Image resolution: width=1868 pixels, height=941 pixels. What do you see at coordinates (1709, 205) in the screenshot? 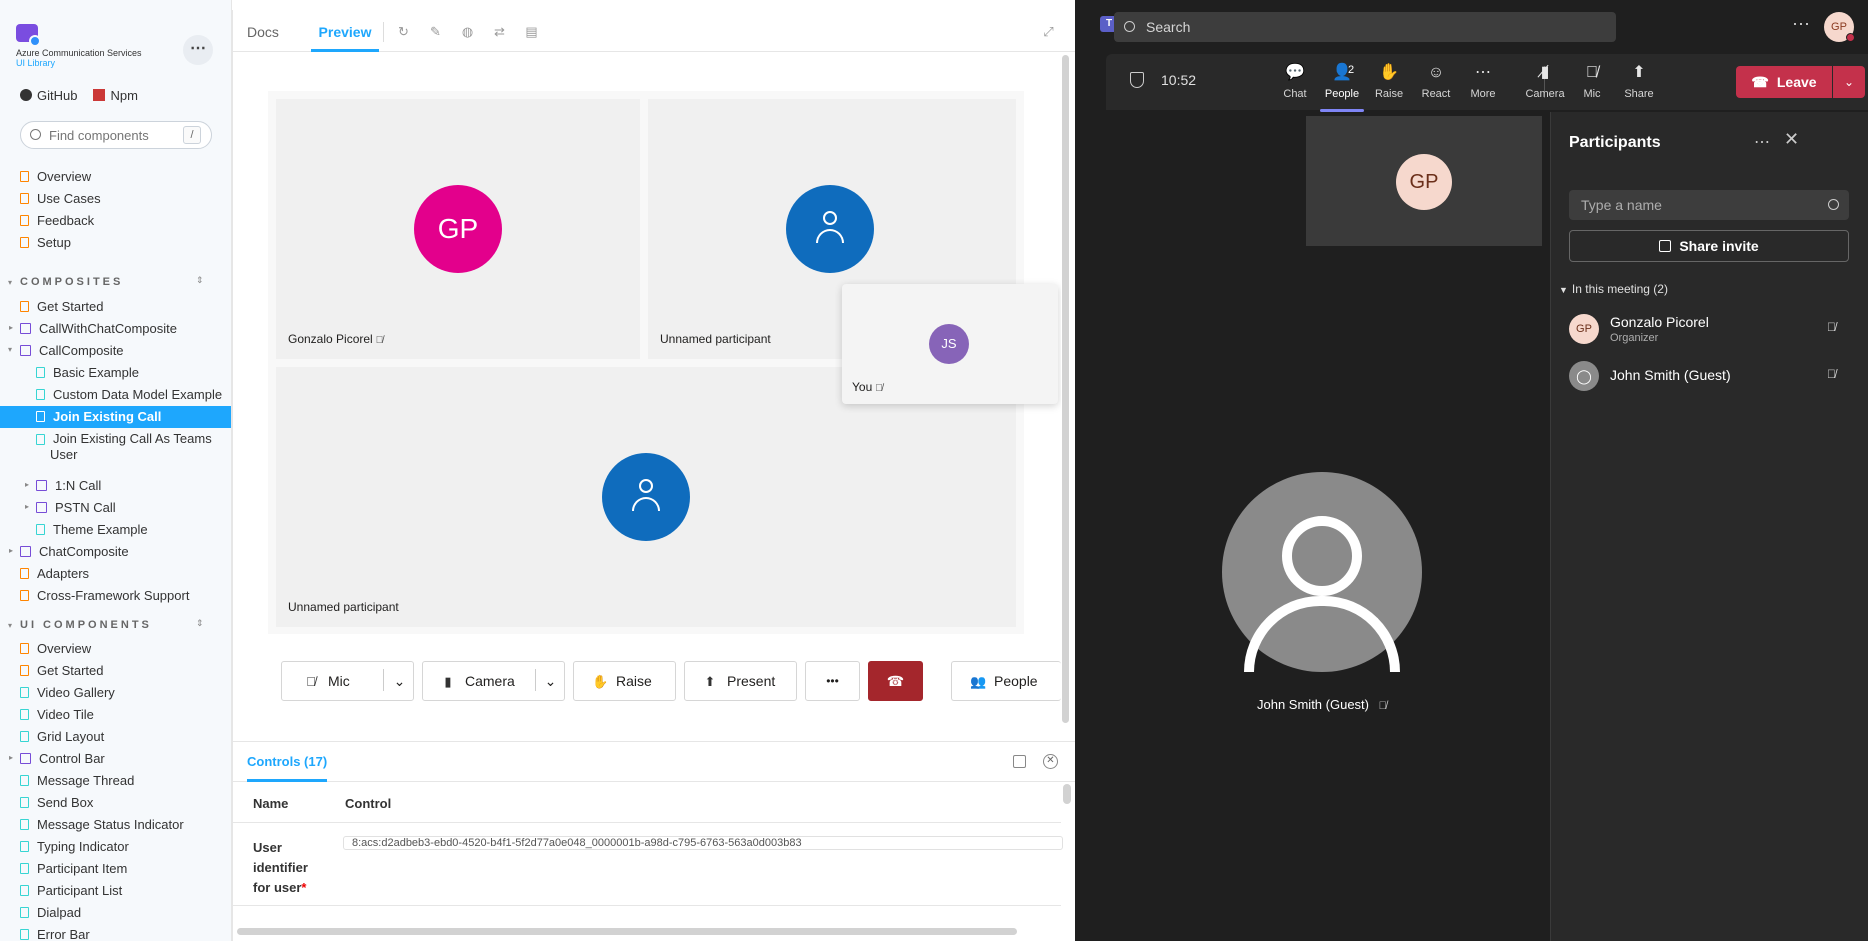
I see `search-participant-input` at bounding box center [1709, 205].